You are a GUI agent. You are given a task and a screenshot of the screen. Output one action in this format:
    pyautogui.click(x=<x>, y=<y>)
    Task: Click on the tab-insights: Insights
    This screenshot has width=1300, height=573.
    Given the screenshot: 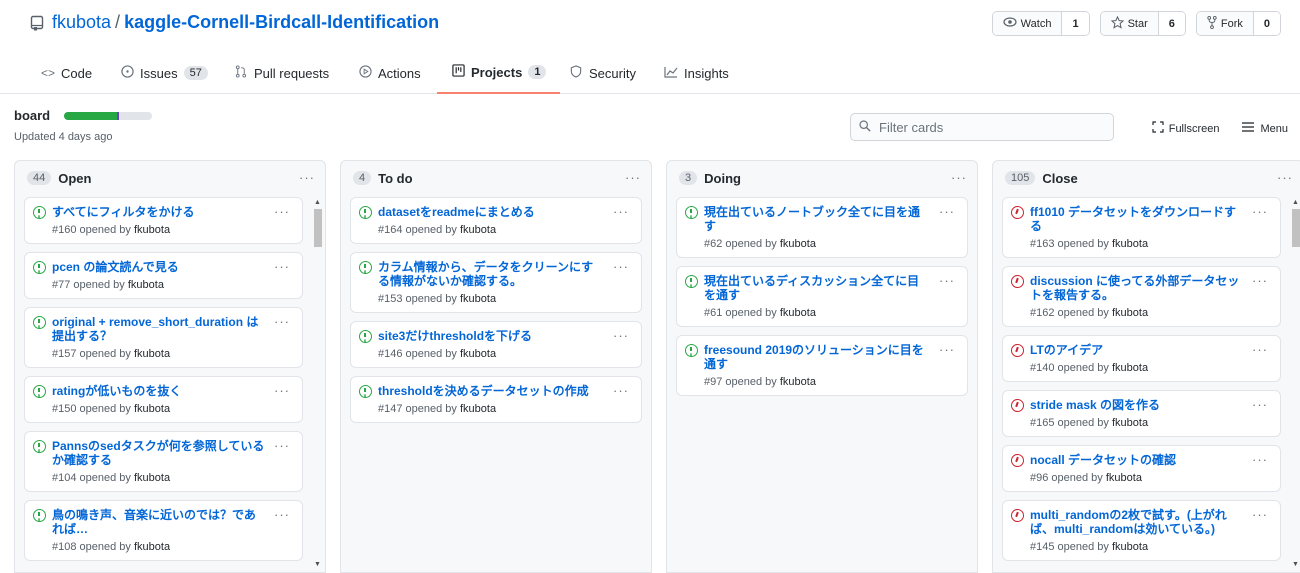 What is the action you would take?
    pyautogui.click(x=696, y=73)
    